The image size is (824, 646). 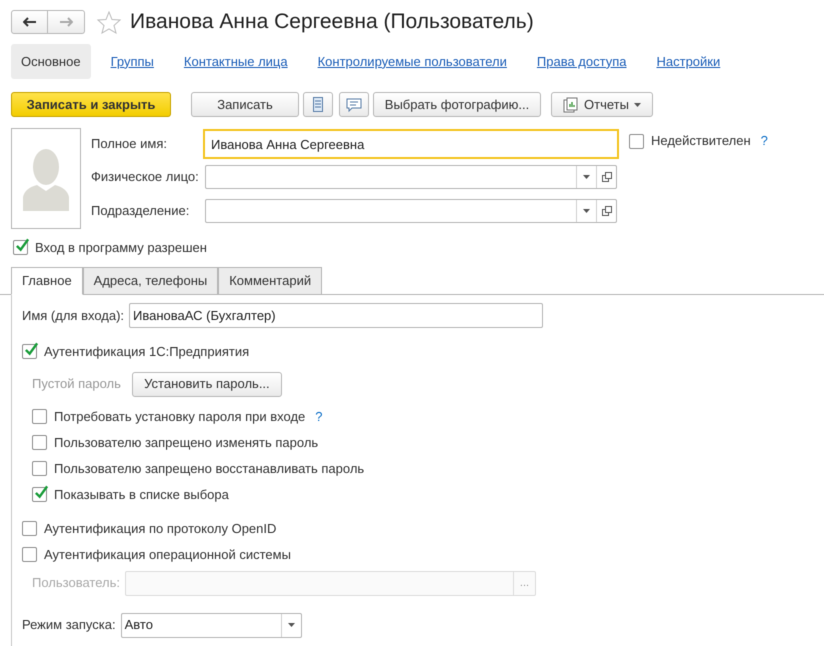 I want to click on save-and-close-button: Записать и закрыть, so click(x=91, y=104).